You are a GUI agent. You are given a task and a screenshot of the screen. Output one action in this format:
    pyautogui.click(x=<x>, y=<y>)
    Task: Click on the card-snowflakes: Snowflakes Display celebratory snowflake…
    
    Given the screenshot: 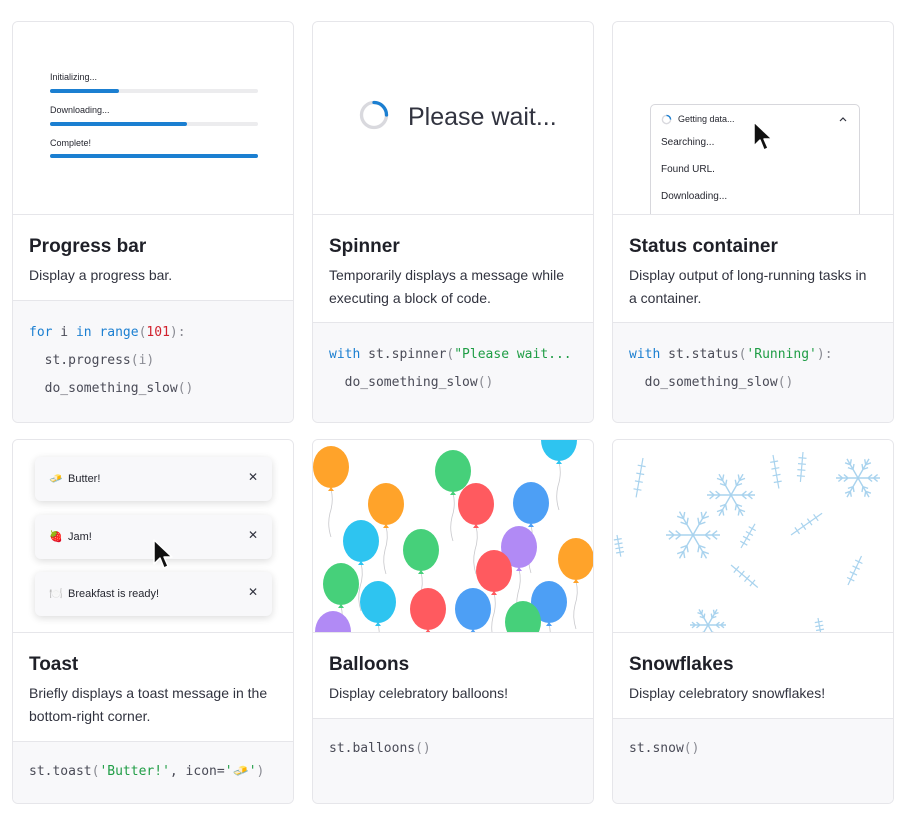 What is the action you would take?
    pyautogui.click(x=753, y=621)
    